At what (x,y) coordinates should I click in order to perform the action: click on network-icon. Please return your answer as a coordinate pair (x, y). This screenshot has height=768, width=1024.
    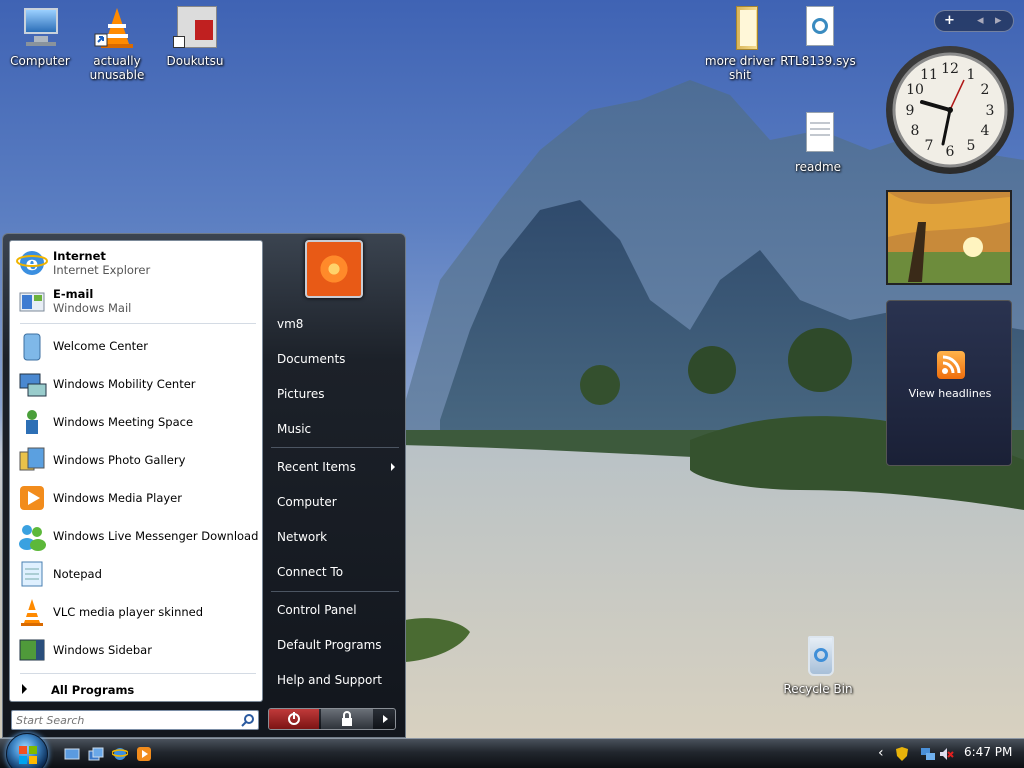
    Looking at the image, I should click on (928, 754).